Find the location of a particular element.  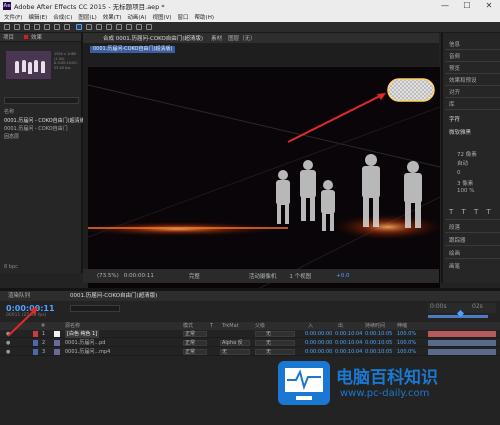

panel-character: 字符 is located at coordinates (454, 119).